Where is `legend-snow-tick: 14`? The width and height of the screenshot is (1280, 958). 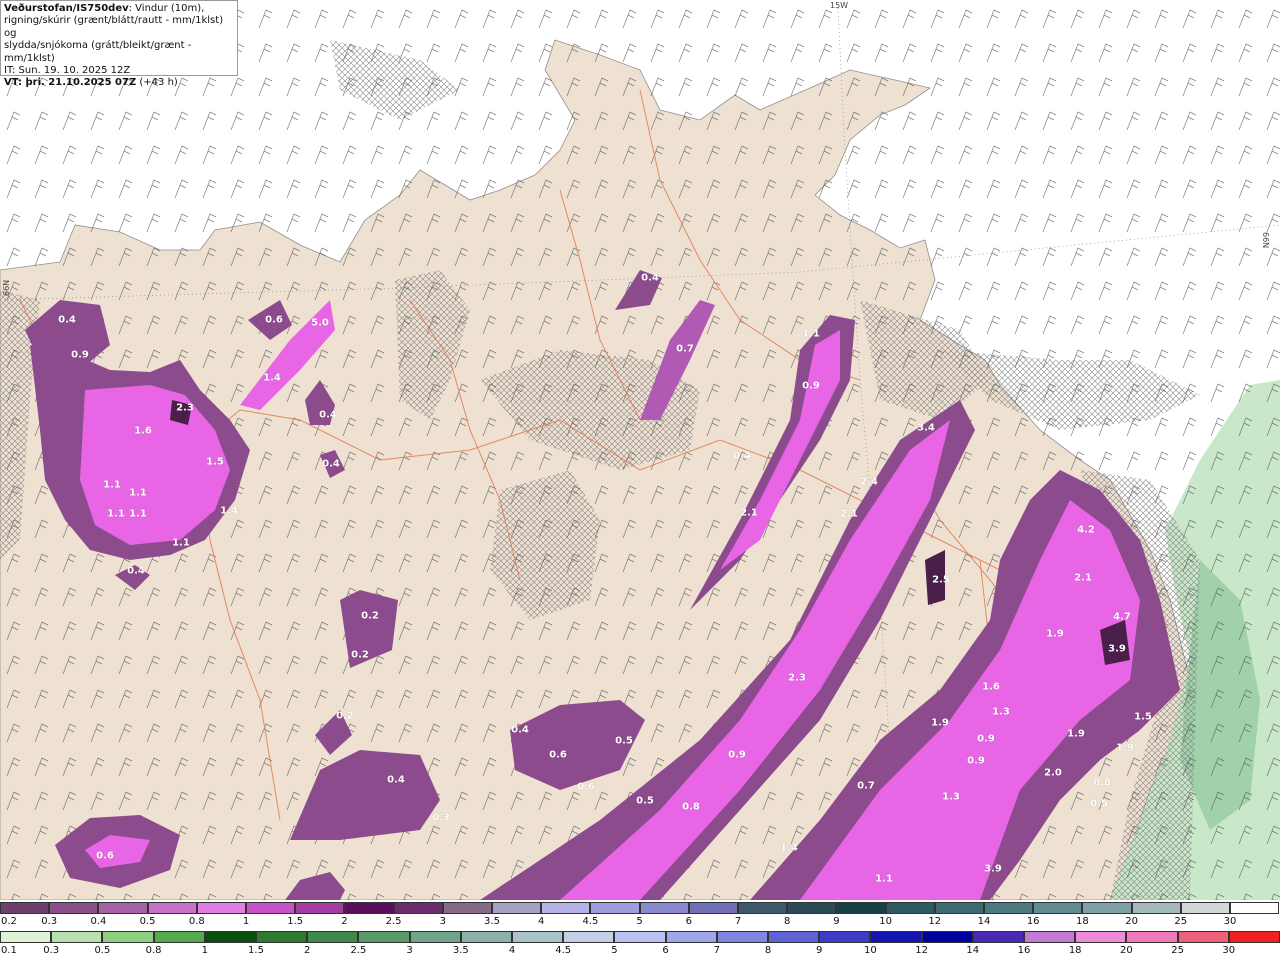 legend-snow-tick: 14 is located at coordinates (984, 921).